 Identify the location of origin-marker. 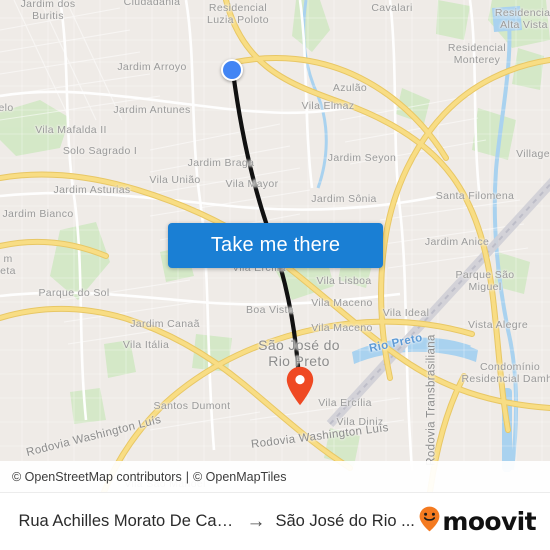
(232, 70).